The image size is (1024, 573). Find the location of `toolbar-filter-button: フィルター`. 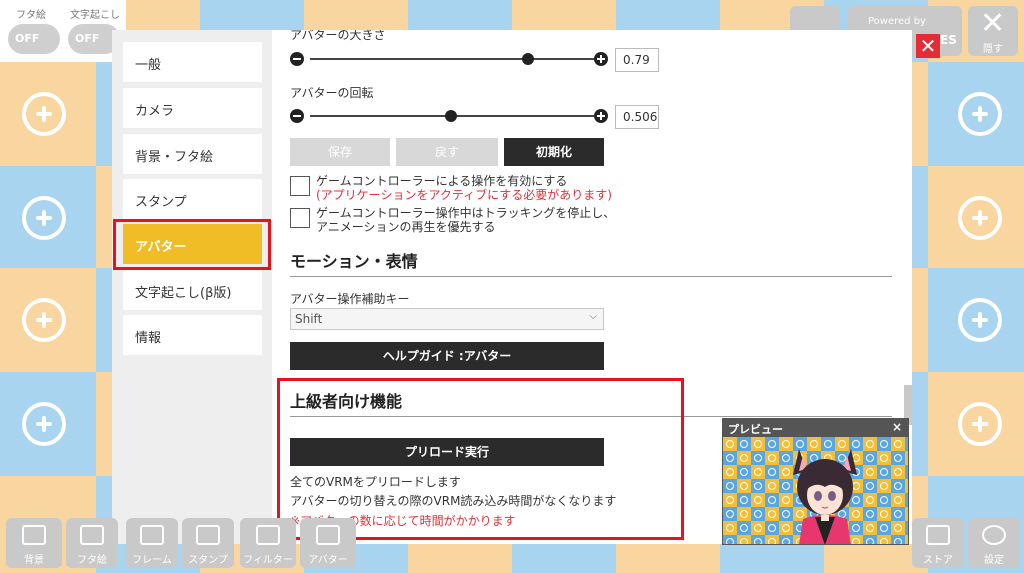

toolbar-filter-button: フィルター is located at coordinates (268, 543).